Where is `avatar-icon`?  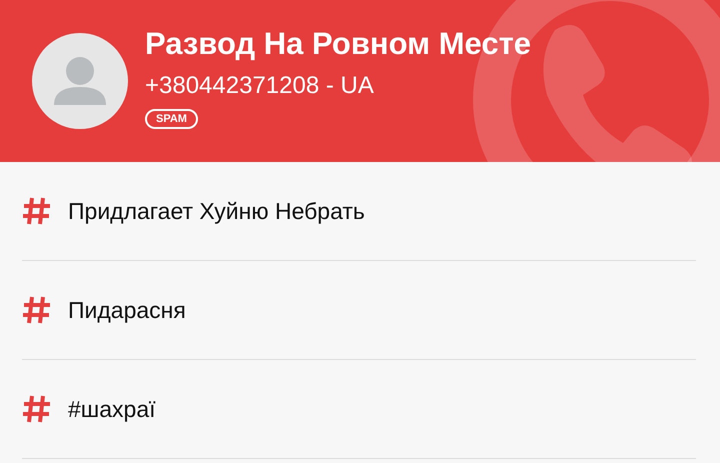 avatar-icon is located at coordinates (80, 81).